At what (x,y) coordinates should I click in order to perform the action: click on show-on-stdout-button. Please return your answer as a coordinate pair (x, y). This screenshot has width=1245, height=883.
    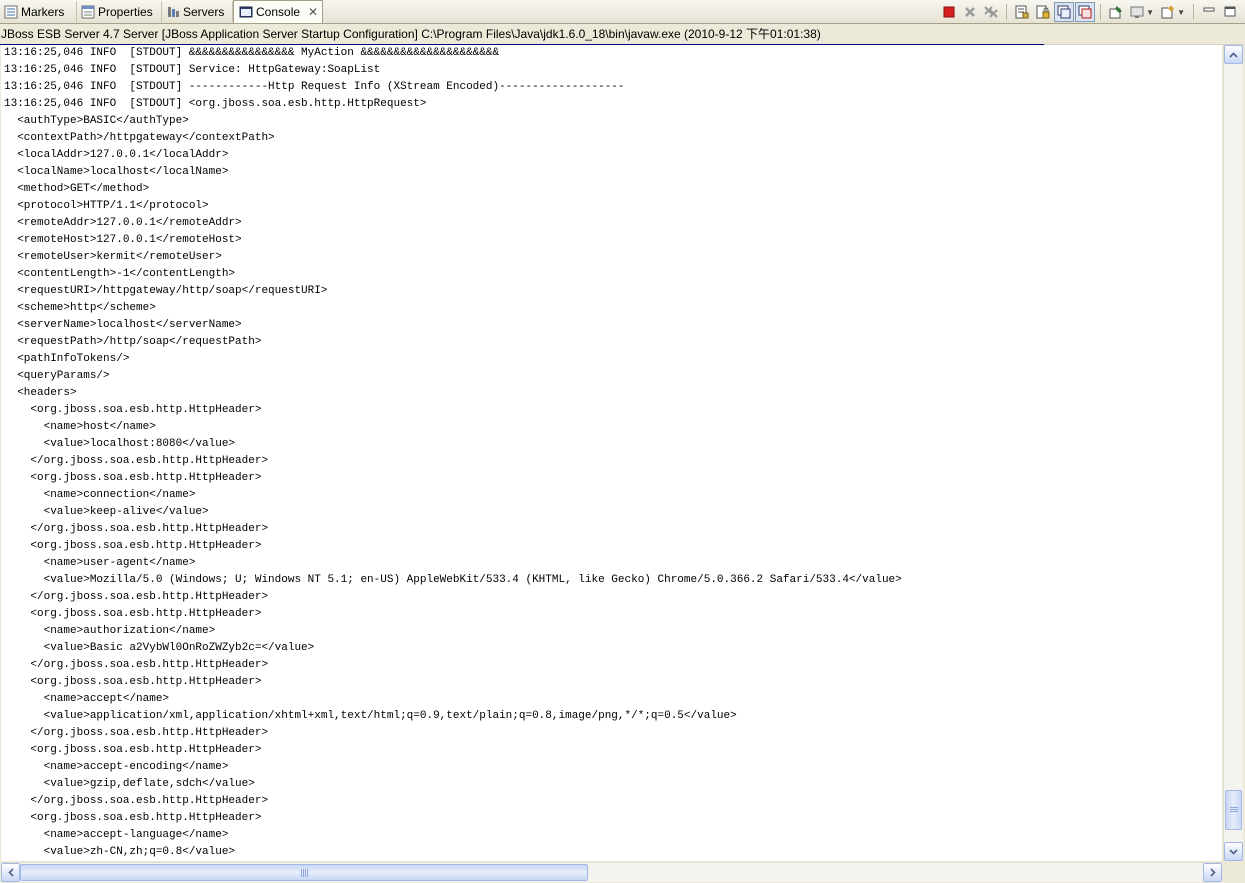
    Looking at the image, I should click on (1064, 12).